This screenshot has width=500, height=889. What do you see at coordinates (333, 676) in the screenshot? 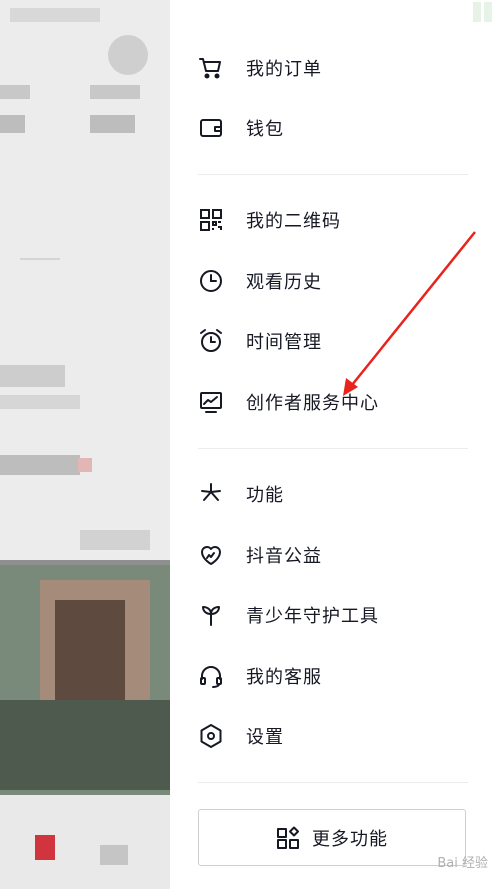
I see `menu-item-customer-service: 我的客服` at bounding box center [333, 676].